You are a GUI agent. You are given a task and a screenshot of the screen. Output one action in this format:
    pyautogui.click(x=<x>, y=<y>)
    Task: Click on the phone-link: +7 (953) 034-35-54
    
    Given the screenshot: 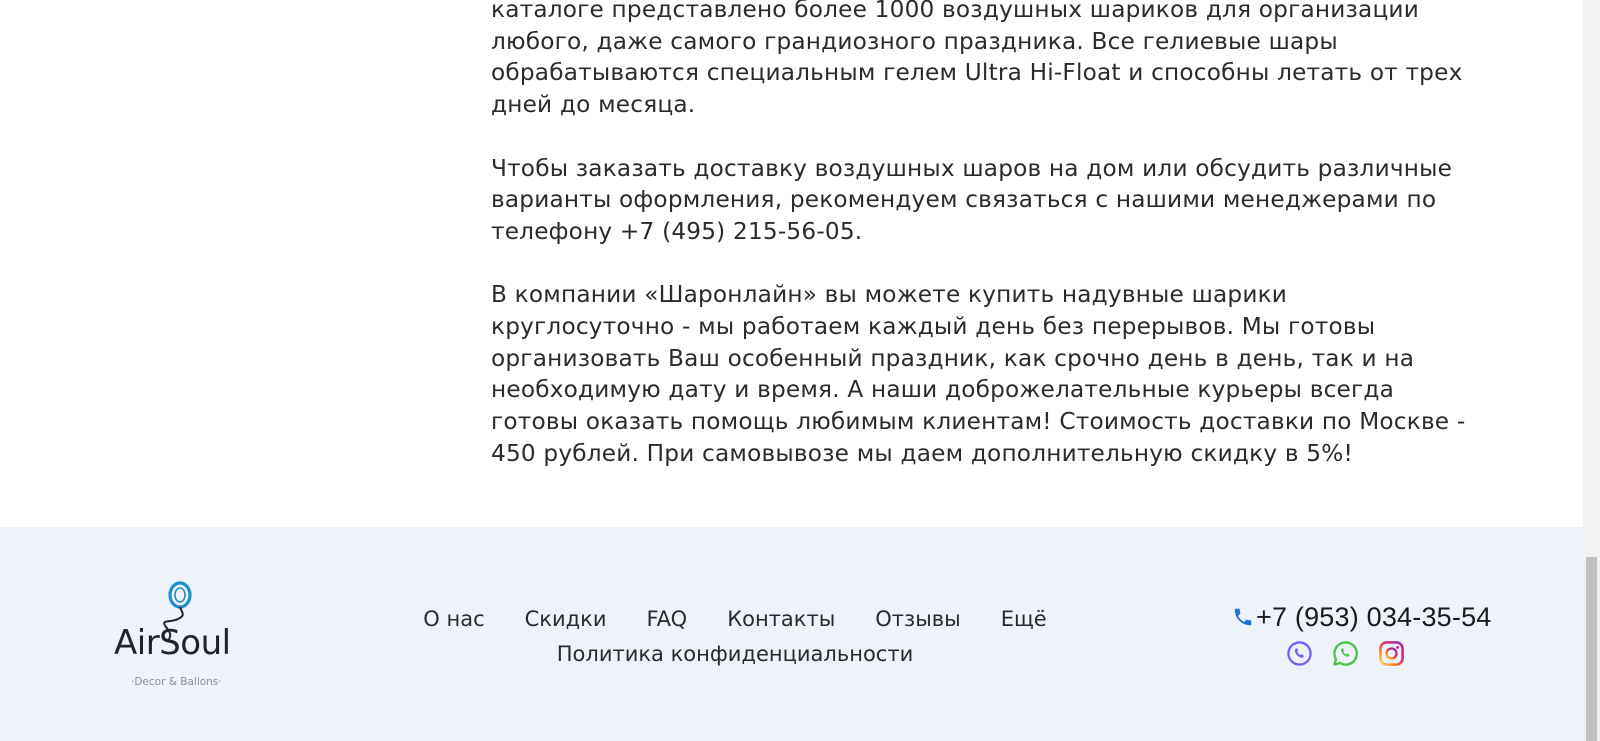 What is the action you would take?
    pyautogui.click(x=1362, y=617)
    